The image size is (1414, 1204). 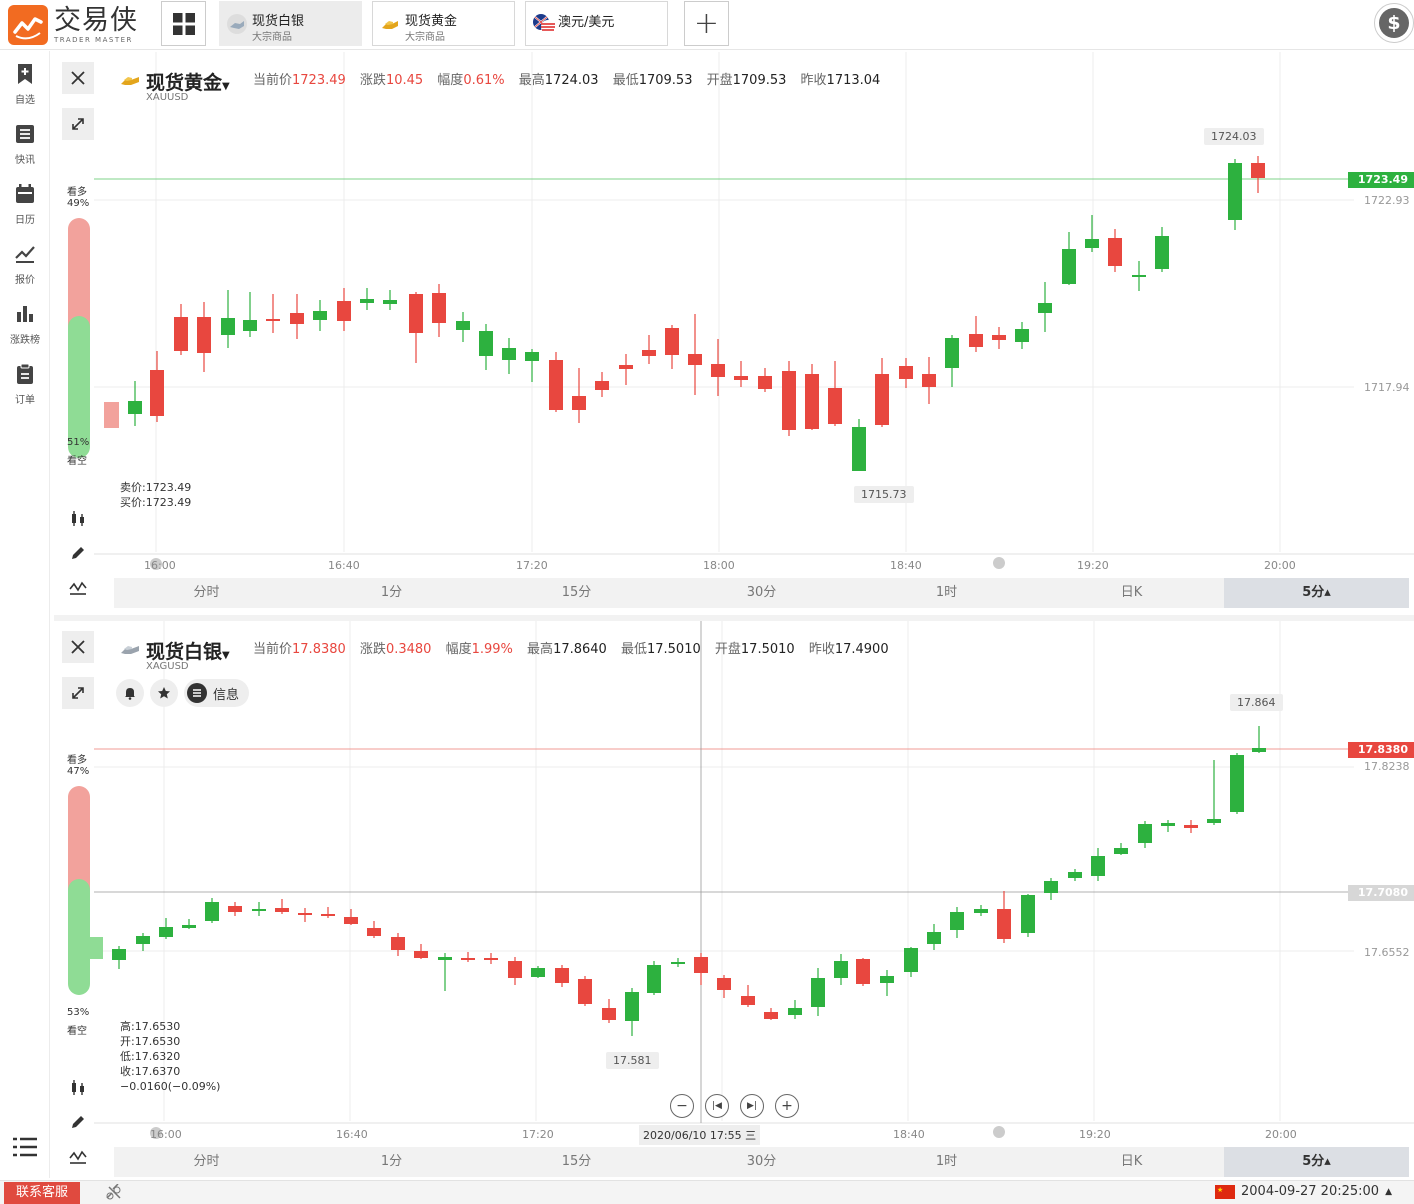 What do you see at coordinates (25, 84) in the screenshot?
I see `sidebar-item-watchlist: 自选` at bounding box center [25, 84].